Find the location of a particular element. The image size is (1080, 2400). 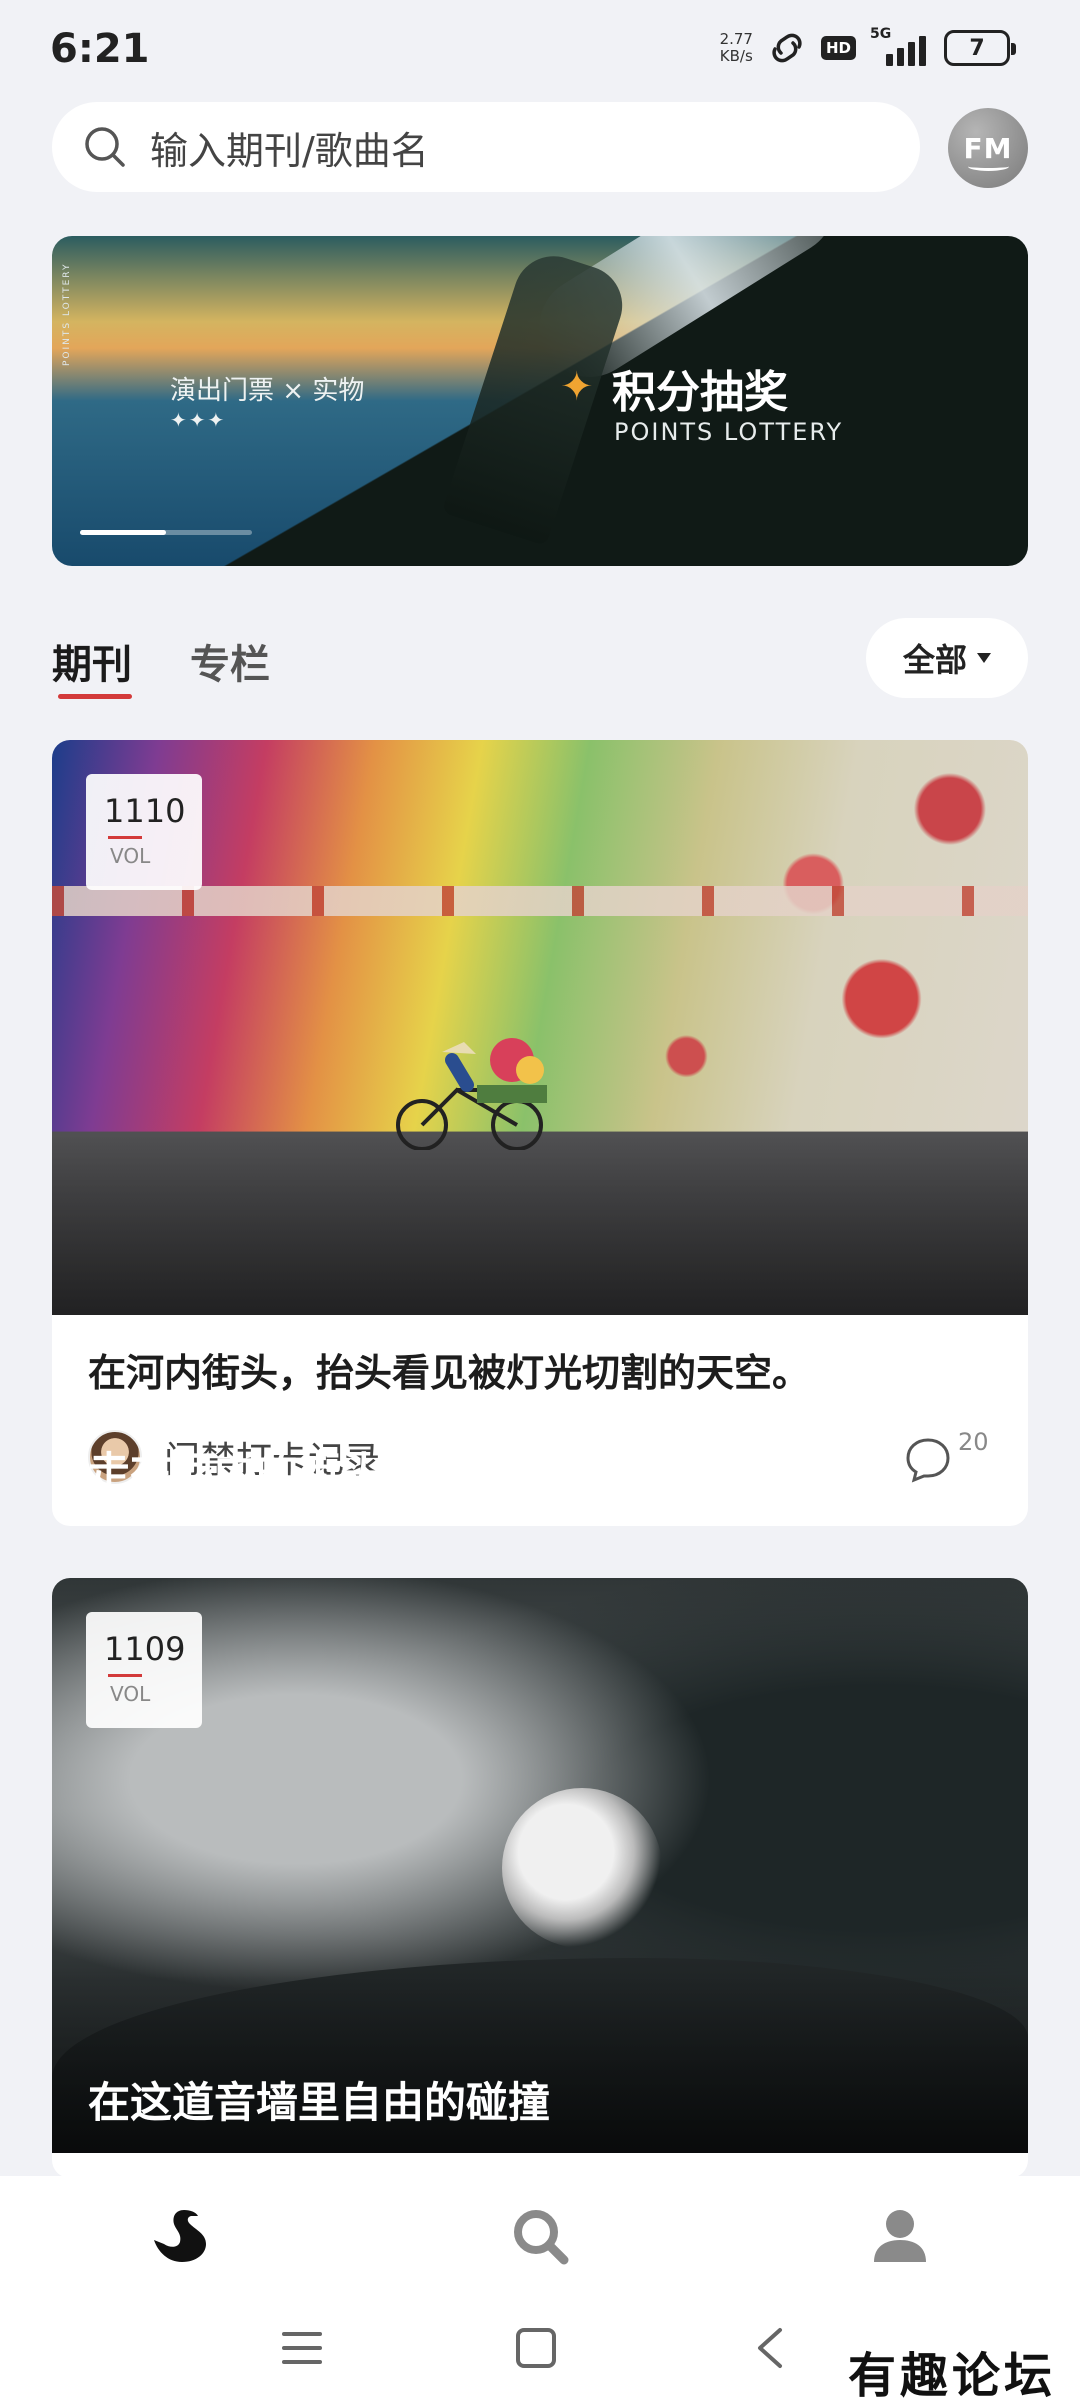

vol-number: 1109 is located at coordinates (145, 1649).